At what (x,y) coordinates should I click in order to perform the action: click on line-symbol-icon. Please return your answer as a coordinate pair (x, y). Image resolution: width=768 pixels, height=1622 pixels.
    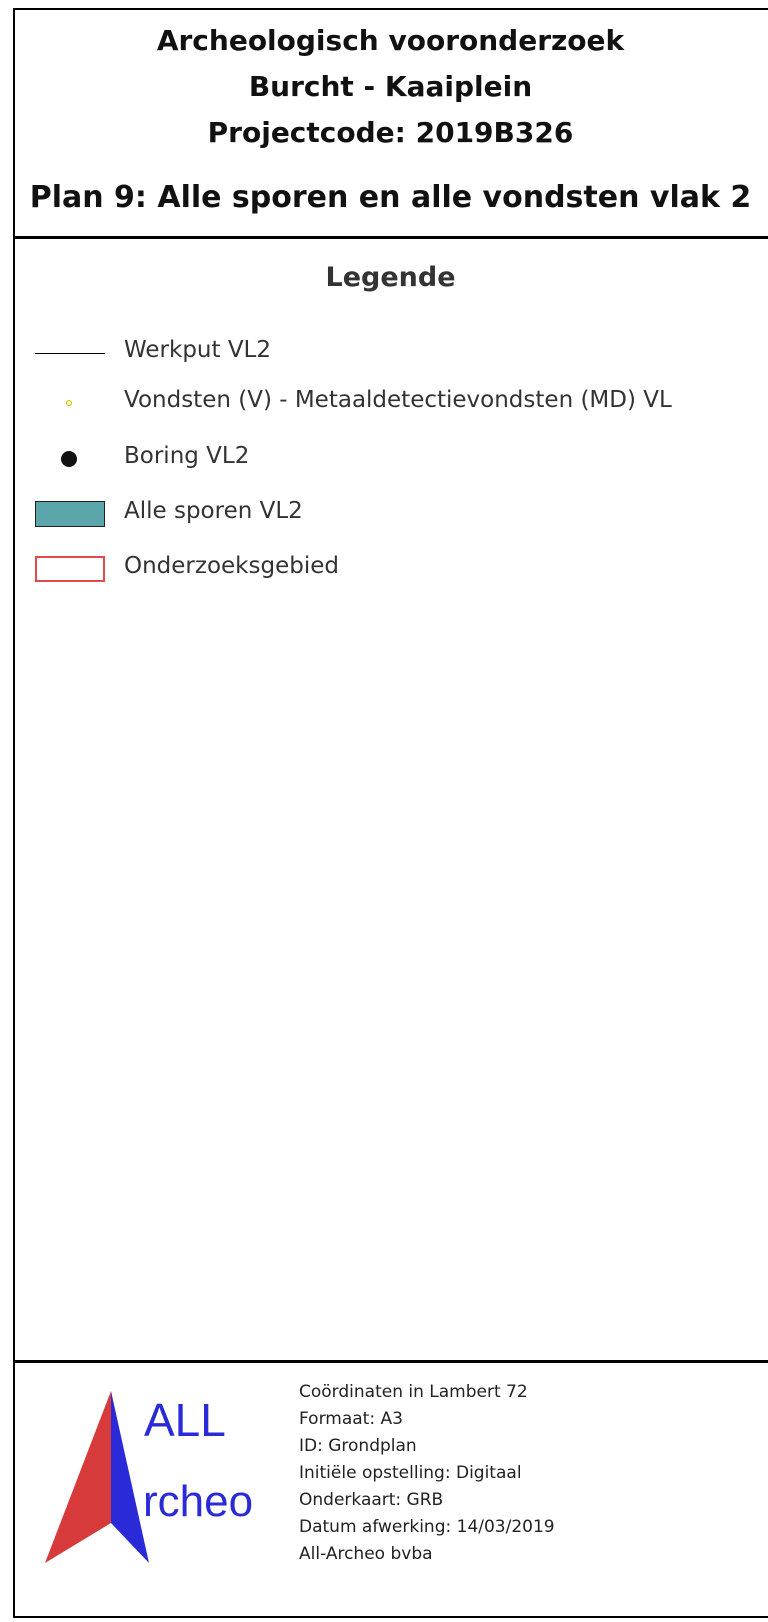
    Looking at the image, I should click on (70, 353).